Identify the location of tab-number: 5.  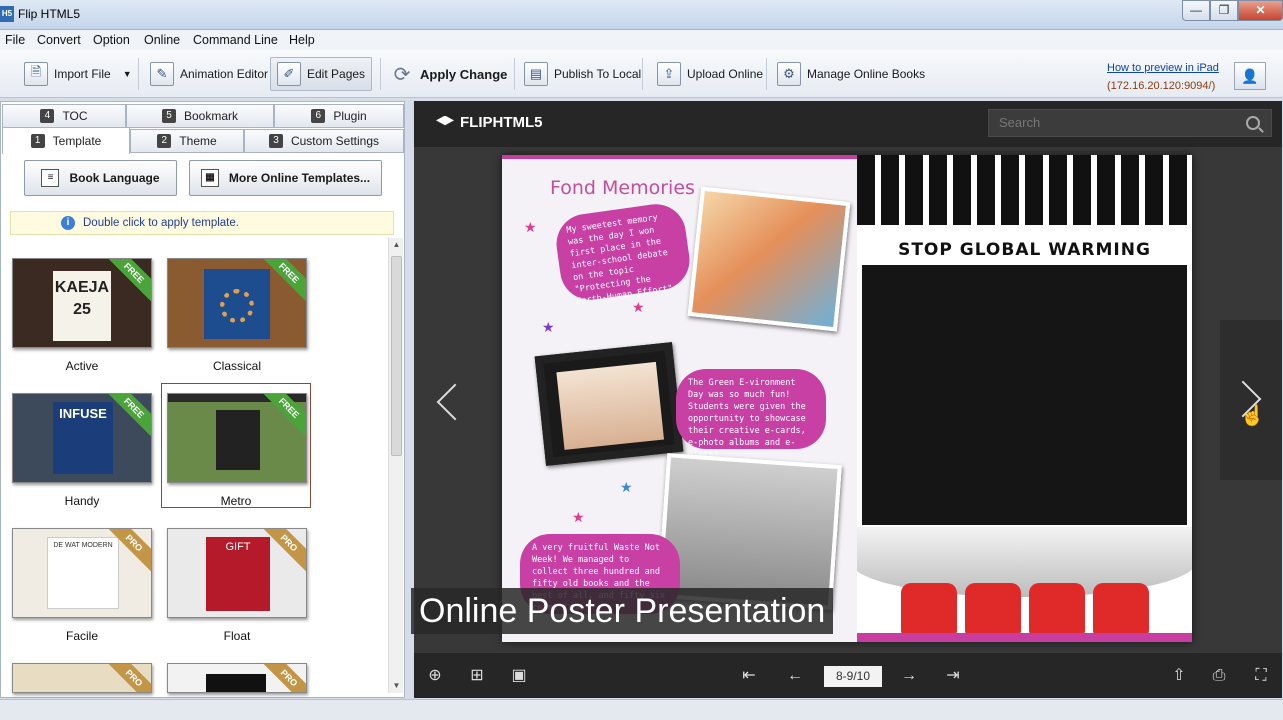
(168, 116).